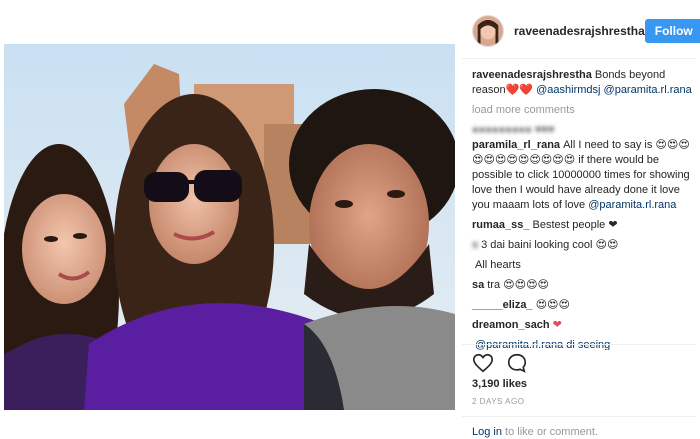 The height and width of the screenshot is (439, 700). What do you see at coordinates (519, 90) in the screenshot?
I see `caption-hearts: ❤️❤️` at bounding box center [519, 90].